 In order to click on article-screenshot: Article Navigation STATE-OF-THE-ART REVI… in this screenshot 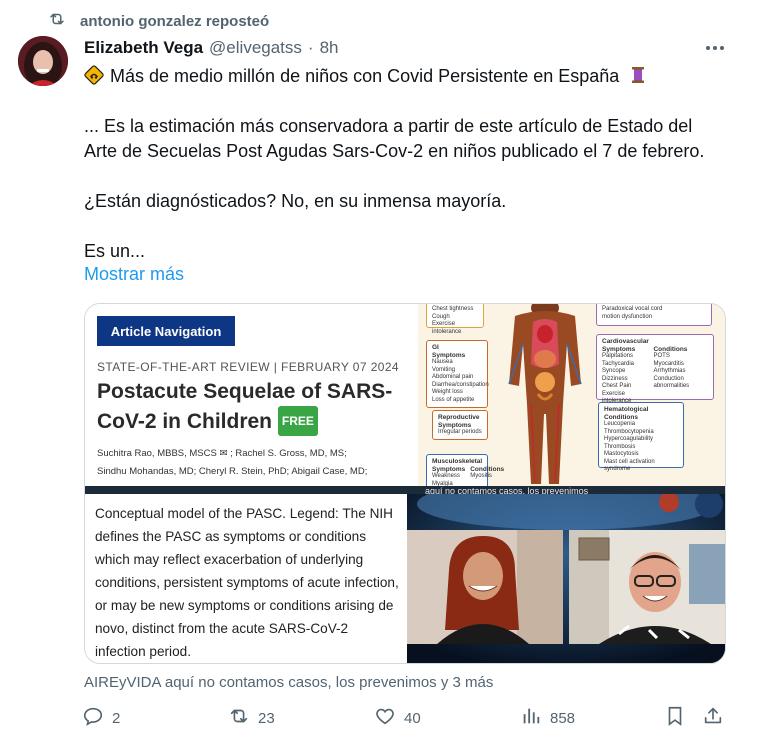, I will do `click(251, 396)`.